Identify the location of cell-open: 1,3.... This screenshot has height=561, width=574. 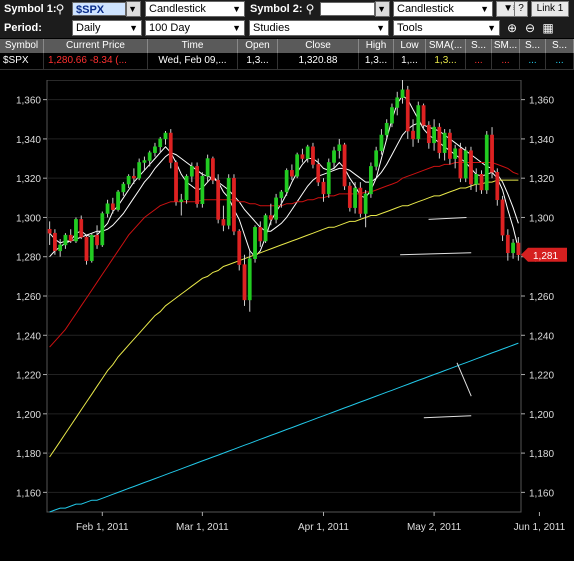
(258, 61).